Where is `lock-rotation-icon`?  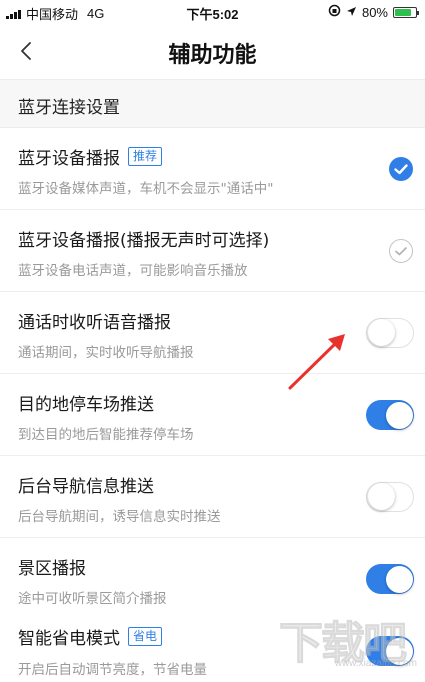
lock-rotation-icon is located at coordinates (334, 12).